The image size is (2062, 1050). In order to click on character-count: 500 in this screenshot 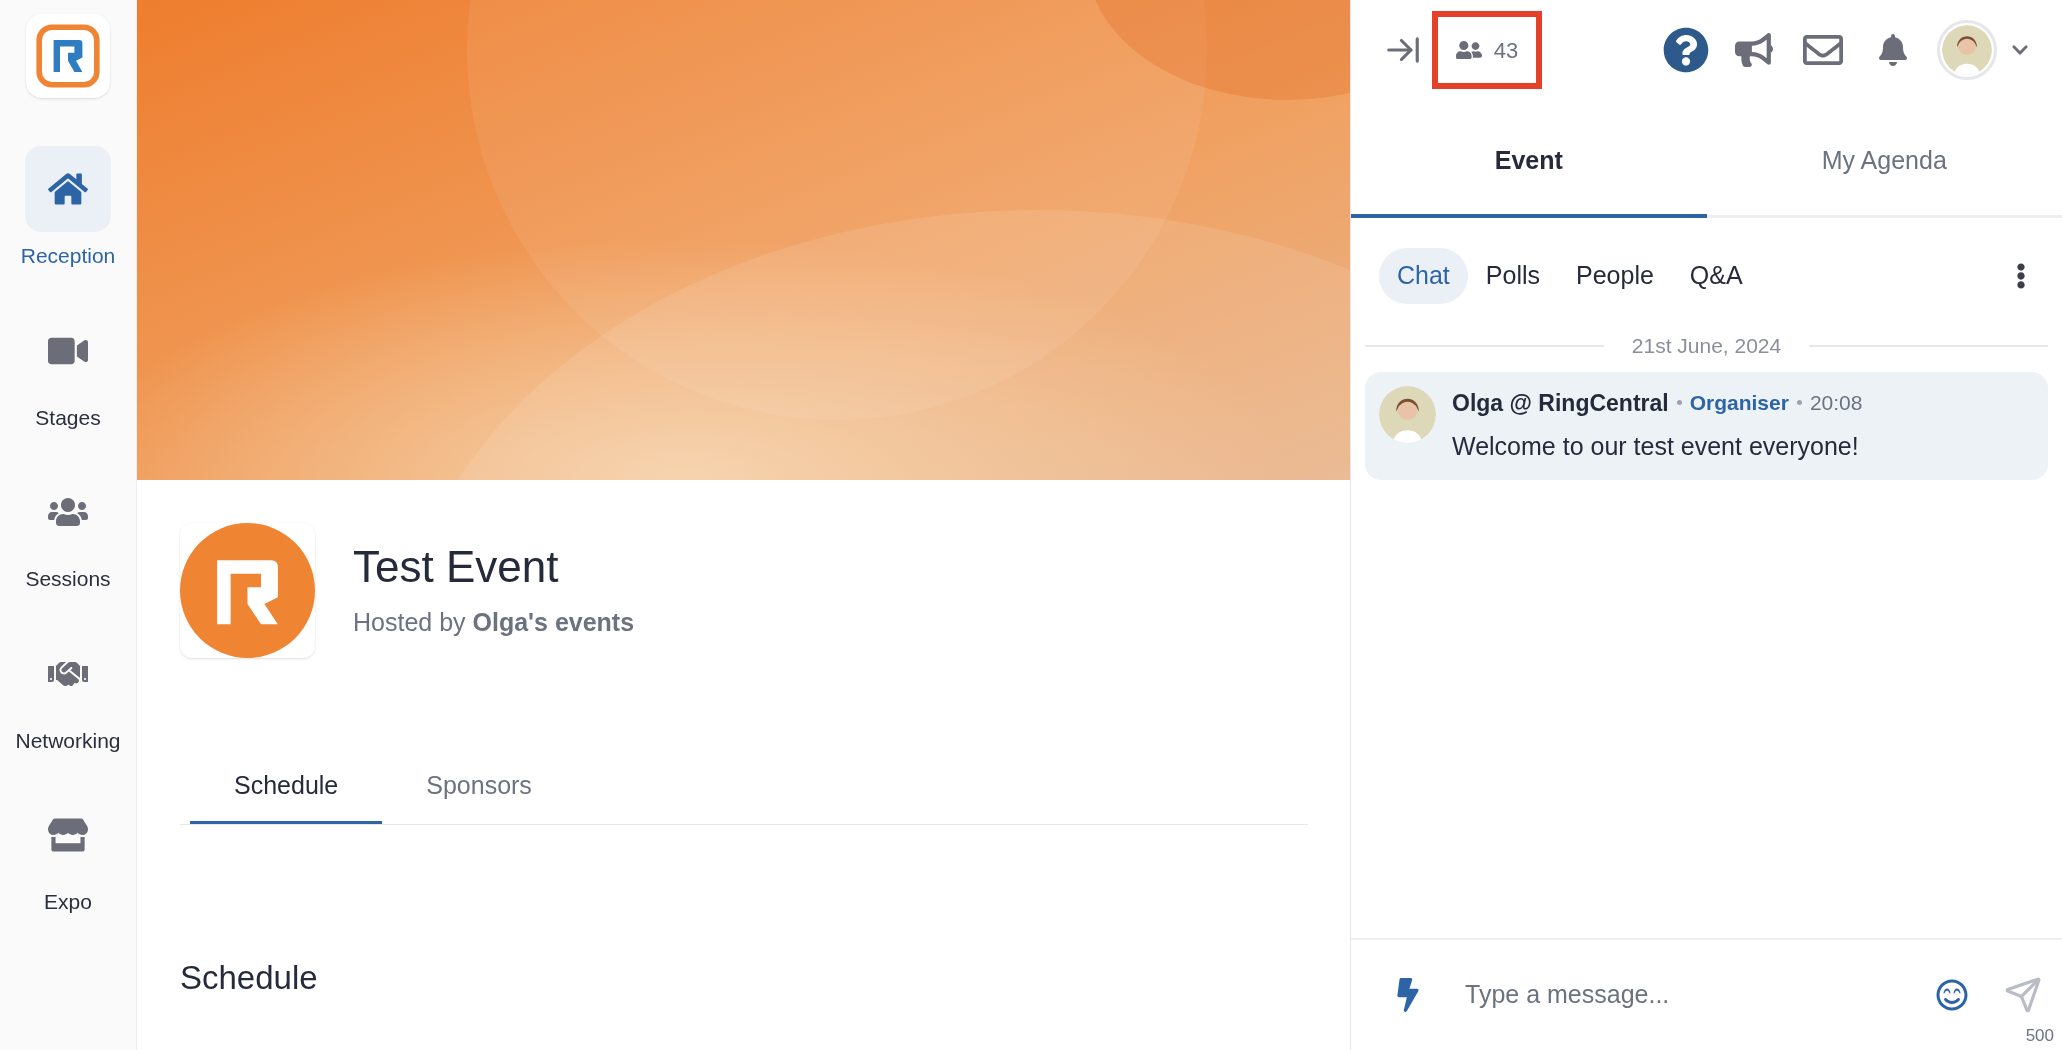, I will do `click(2039, 1035)`.